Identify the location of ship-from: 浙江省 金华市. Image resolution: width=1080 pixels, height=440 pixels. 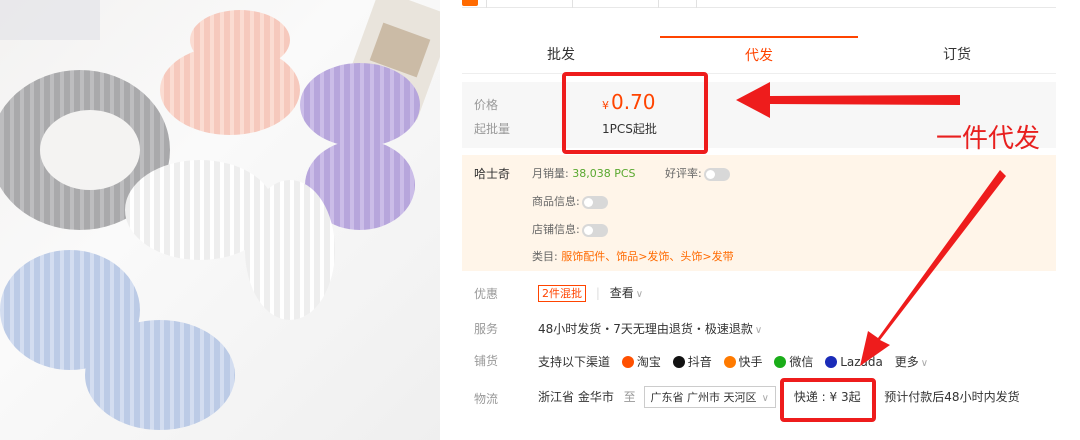
(576, 397).